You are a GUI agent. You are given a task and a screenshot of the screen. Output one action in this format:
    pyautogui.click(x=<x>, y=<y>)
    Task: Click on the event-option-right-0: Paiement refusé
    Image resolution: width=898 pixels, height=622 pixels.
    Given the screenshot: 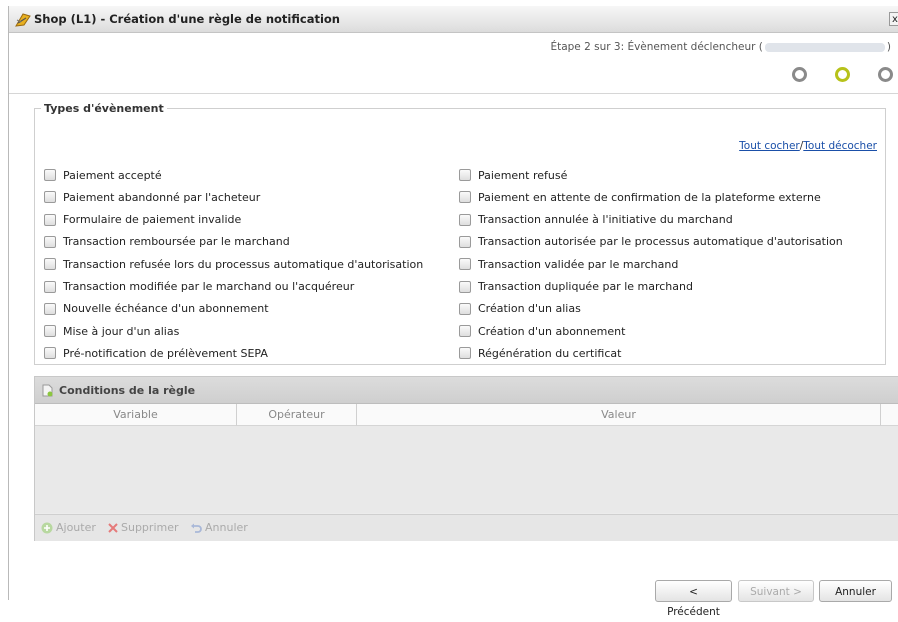 What is the action you would take?
    pyautogui.click(x=513, y=175)
    